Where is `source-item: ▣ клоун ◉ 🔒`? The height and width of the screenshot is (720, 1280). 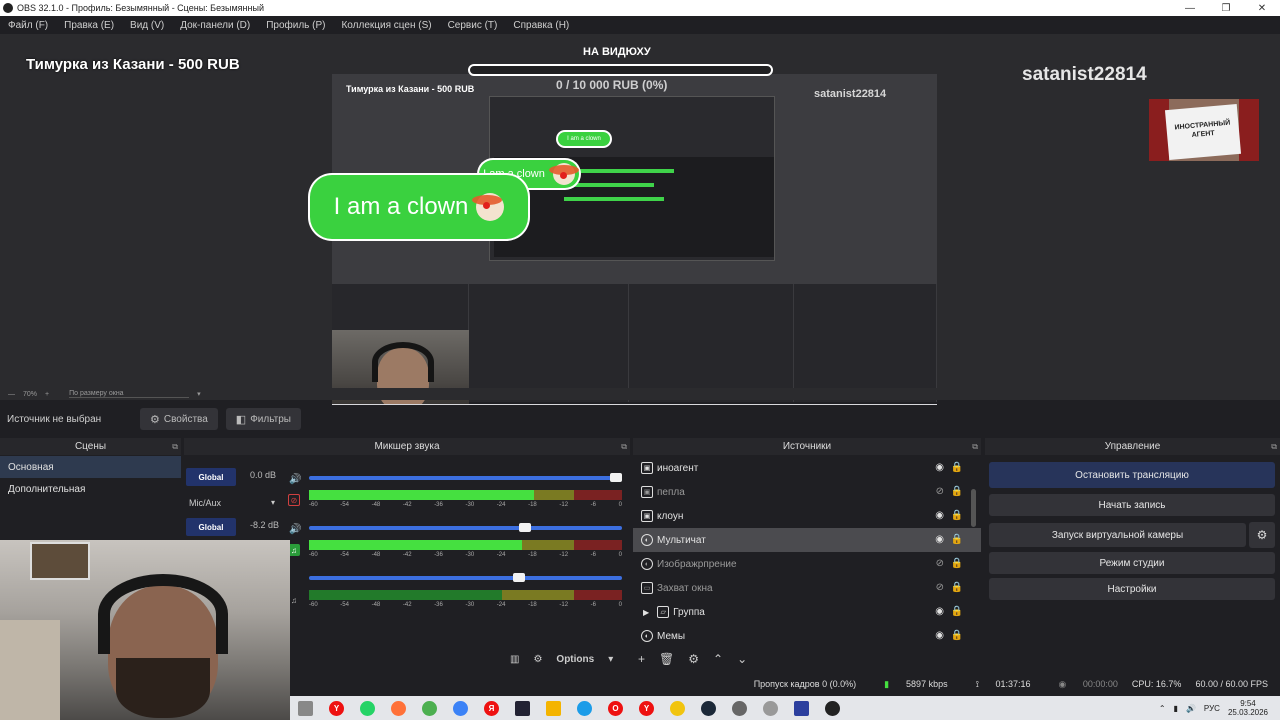
source-item: ▣ клоун ◉ 🔒 is located at coordinates (807, 516).